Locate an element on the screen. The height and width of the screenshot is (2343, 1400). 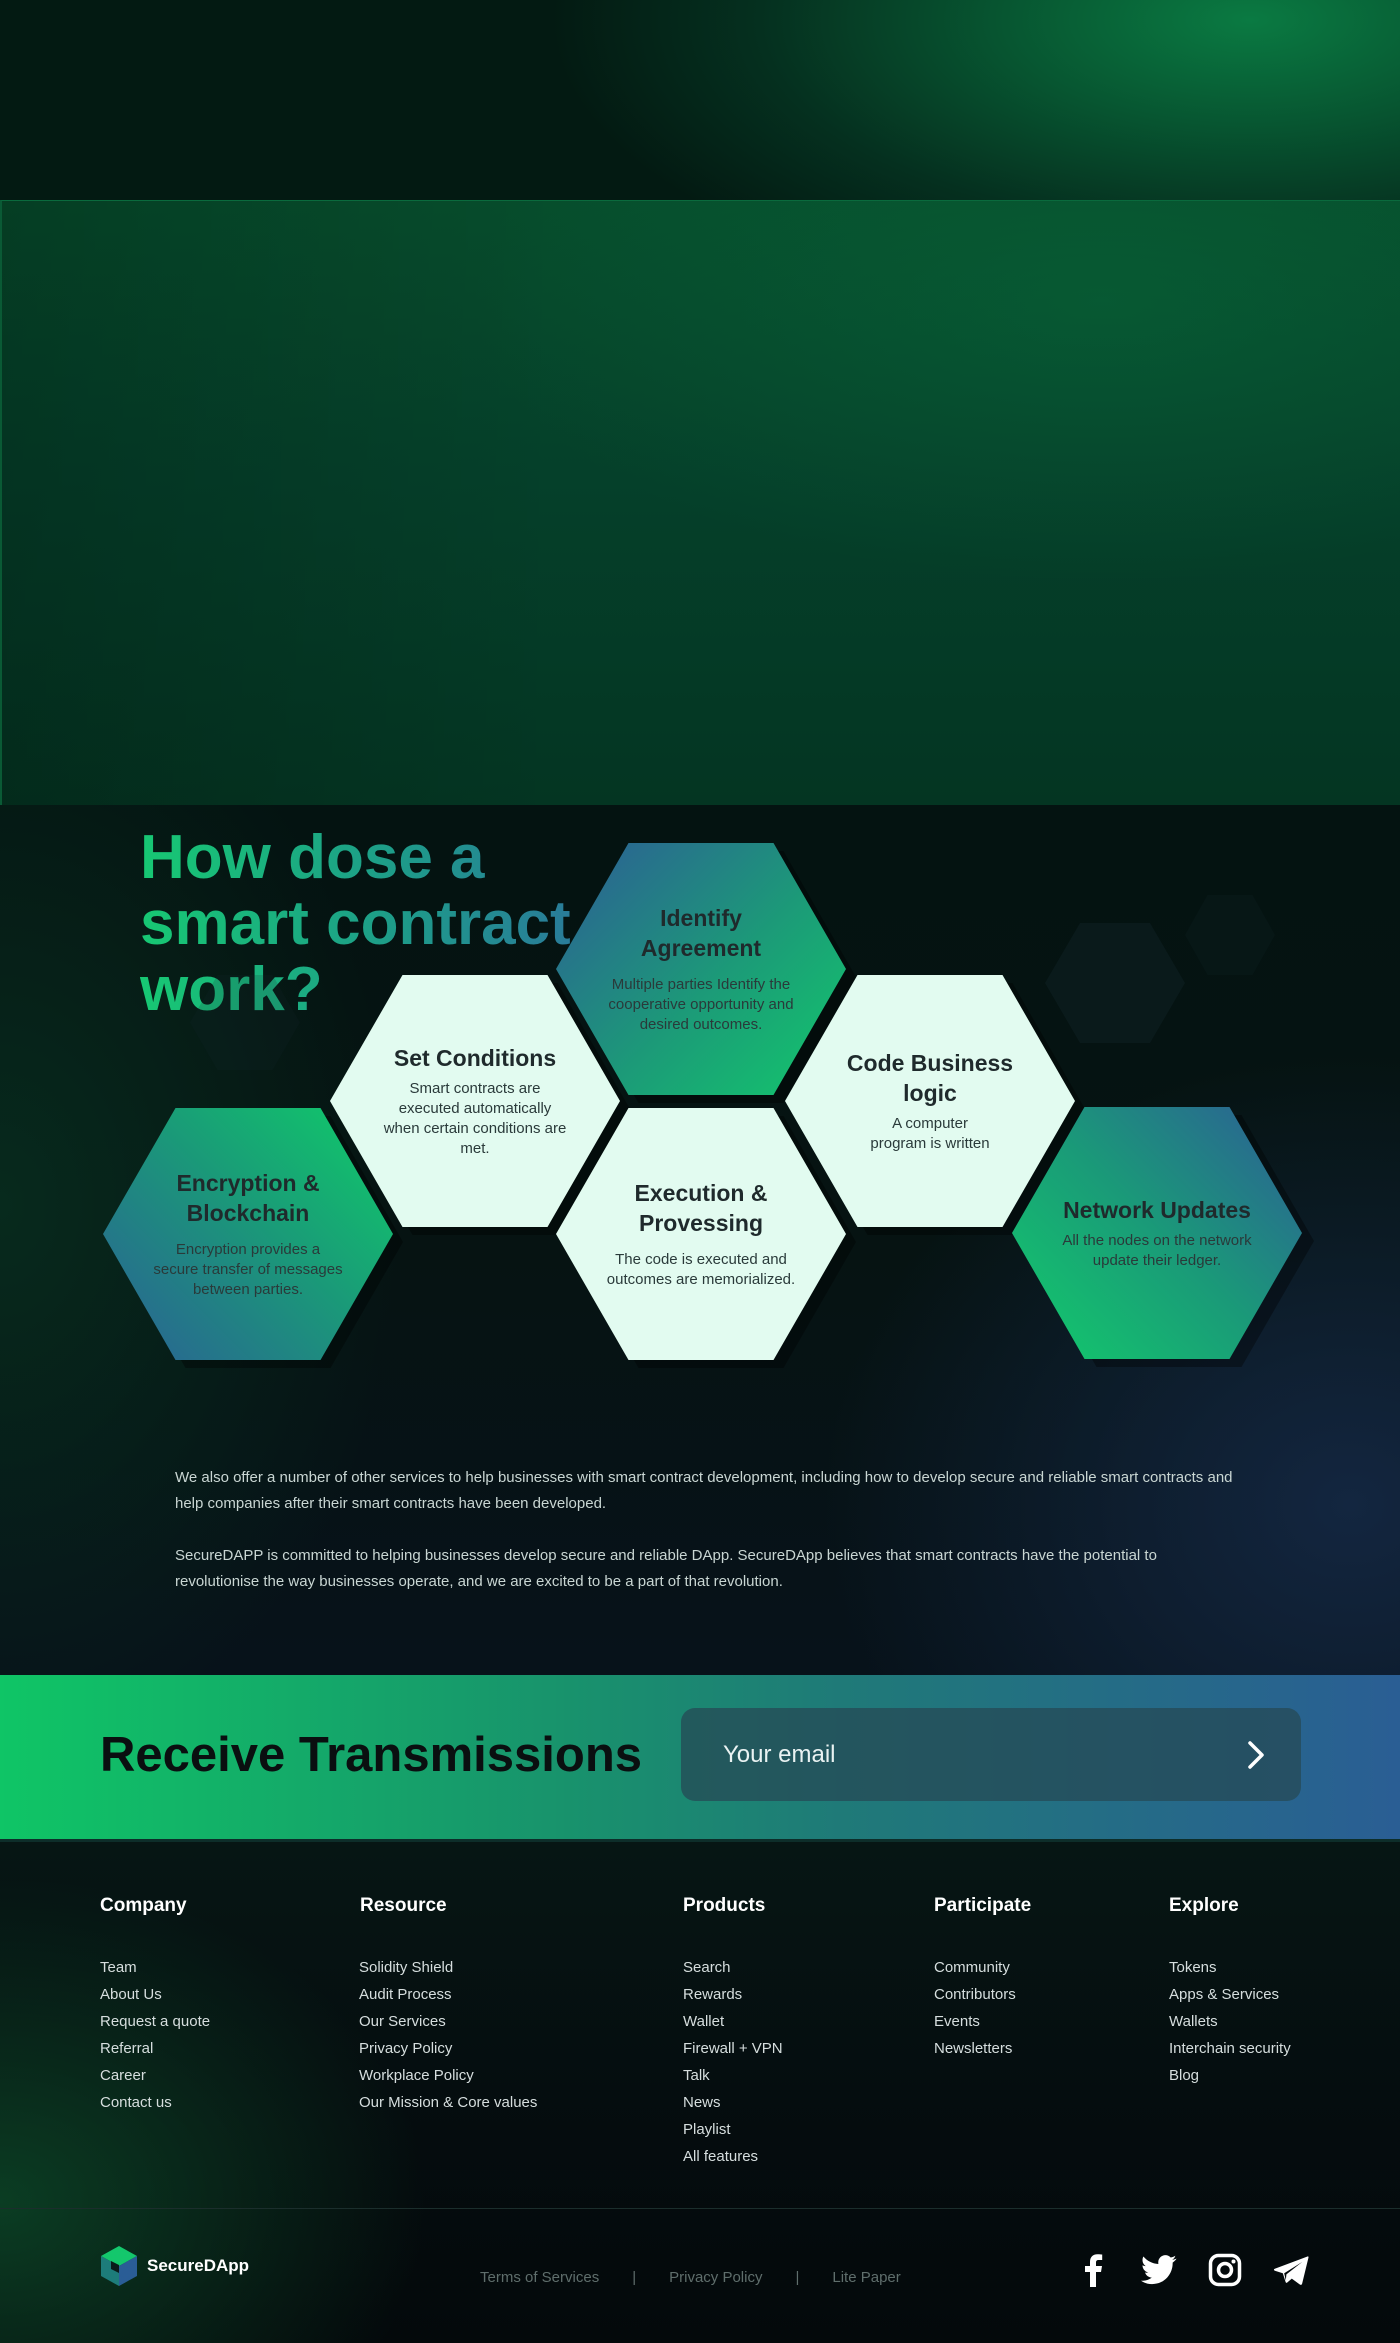
how-title-line-1: How dose a is located at coordinates (312, 857).